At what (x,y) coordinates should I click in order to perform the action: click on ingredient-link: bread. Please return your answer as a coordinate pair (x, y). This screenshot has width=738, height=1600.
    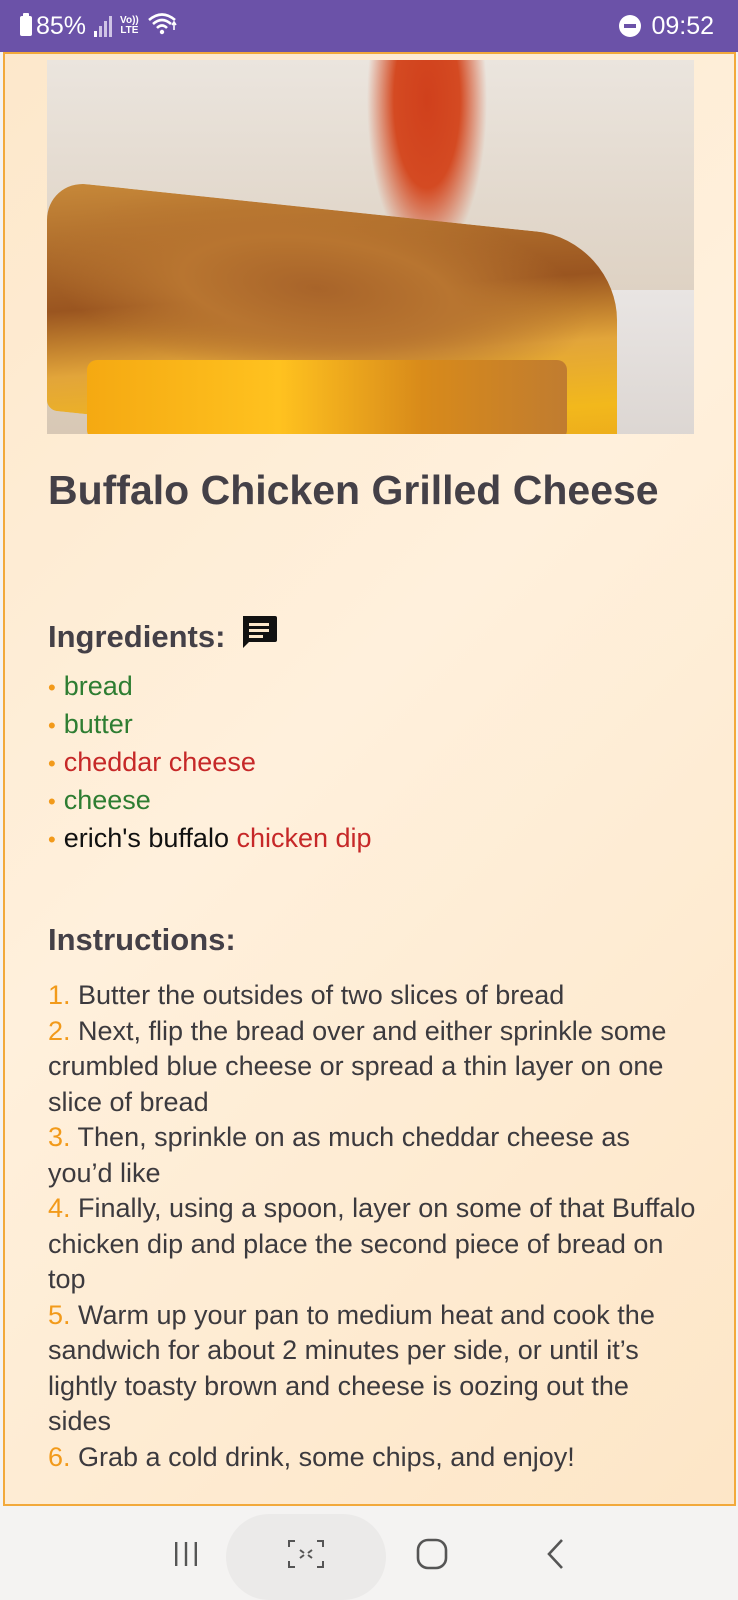
    Looking at the image, I should click on (98, 686).